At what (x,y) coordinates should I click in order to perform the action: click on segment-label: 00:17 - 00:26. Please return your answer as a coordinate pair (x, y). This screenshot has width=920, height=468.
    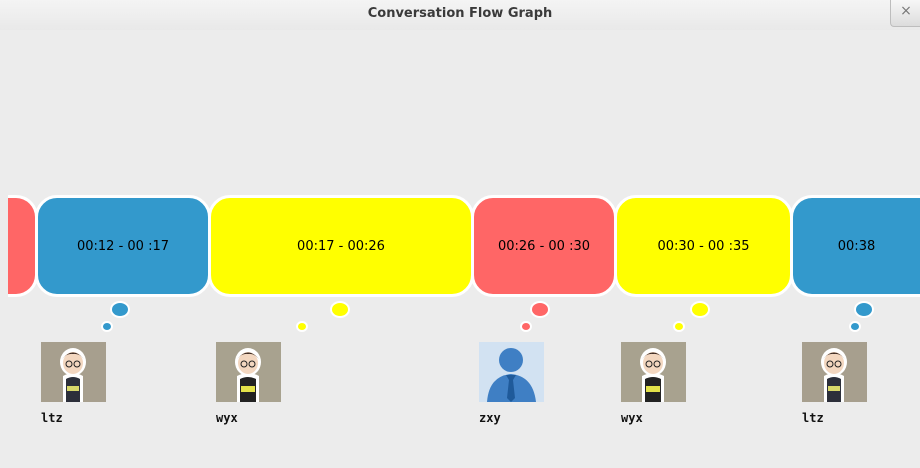
    Looking at the image, I should click on (341, 246).